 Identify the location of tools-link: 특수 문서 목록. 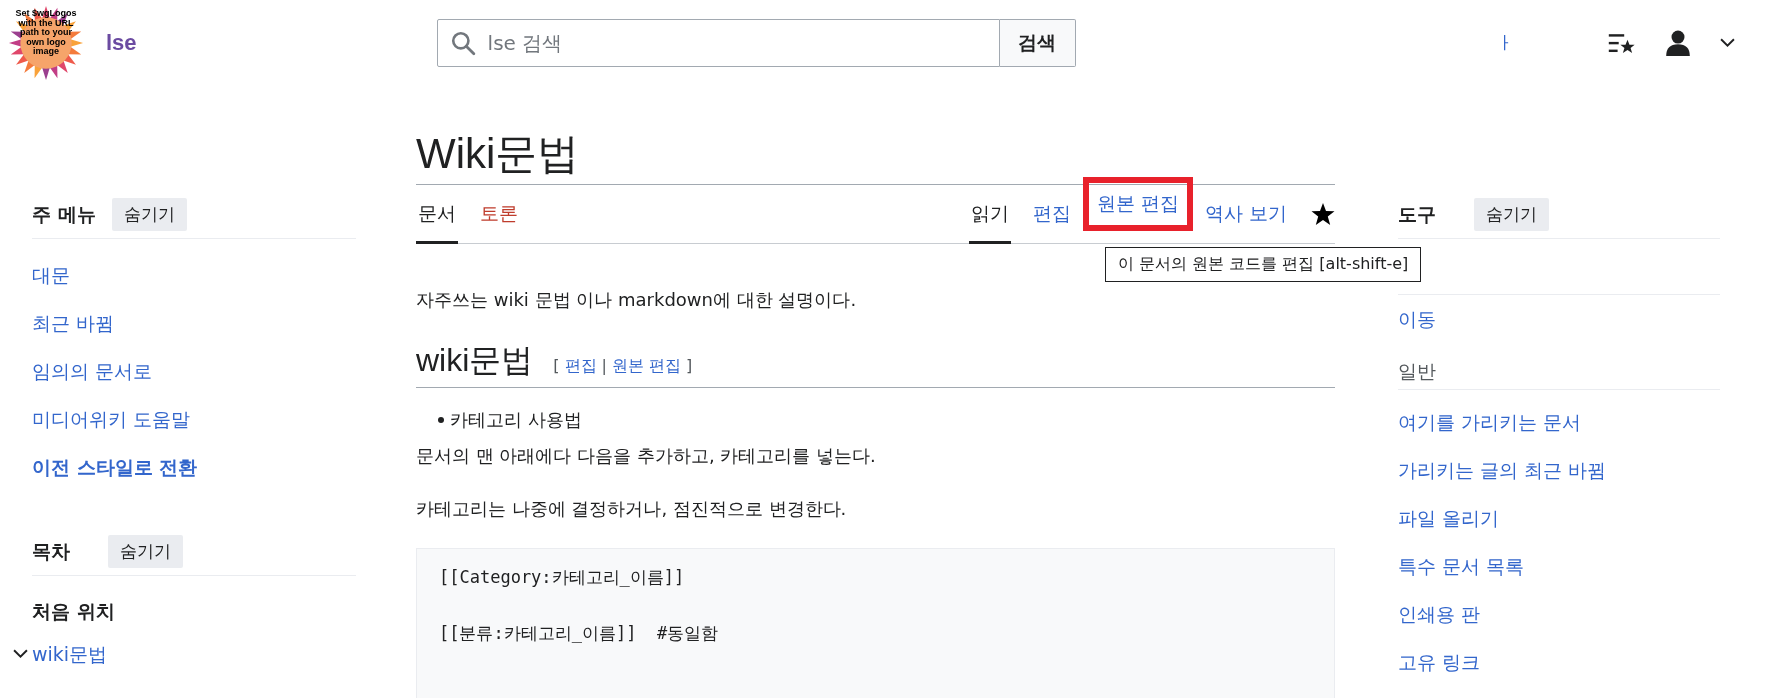
(1559, 566).